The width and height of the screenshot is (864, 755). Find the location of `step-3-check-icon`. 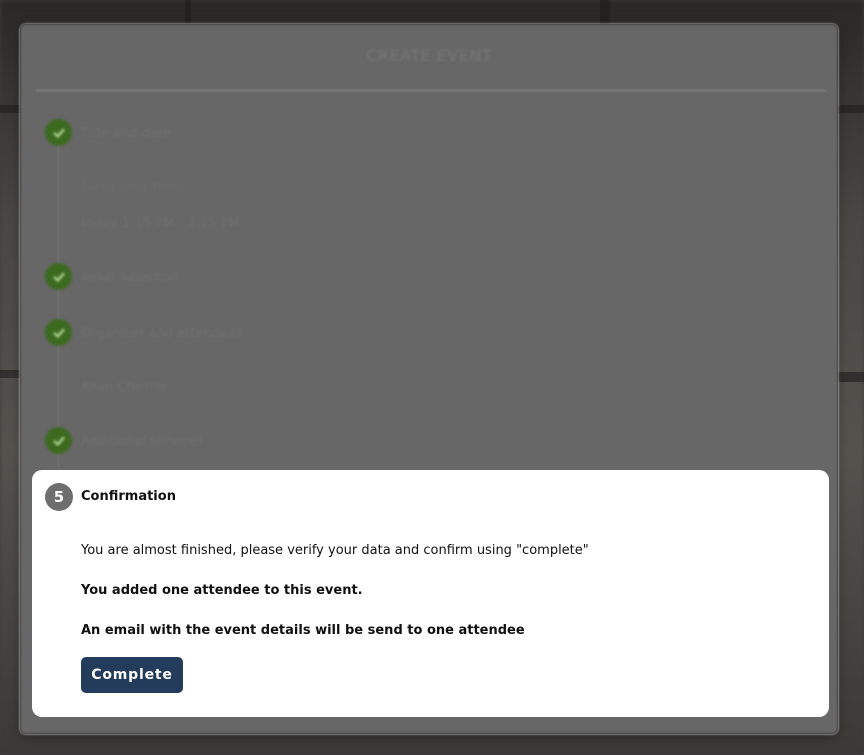

step-3-check-icon is located at coordinates (58, 332).